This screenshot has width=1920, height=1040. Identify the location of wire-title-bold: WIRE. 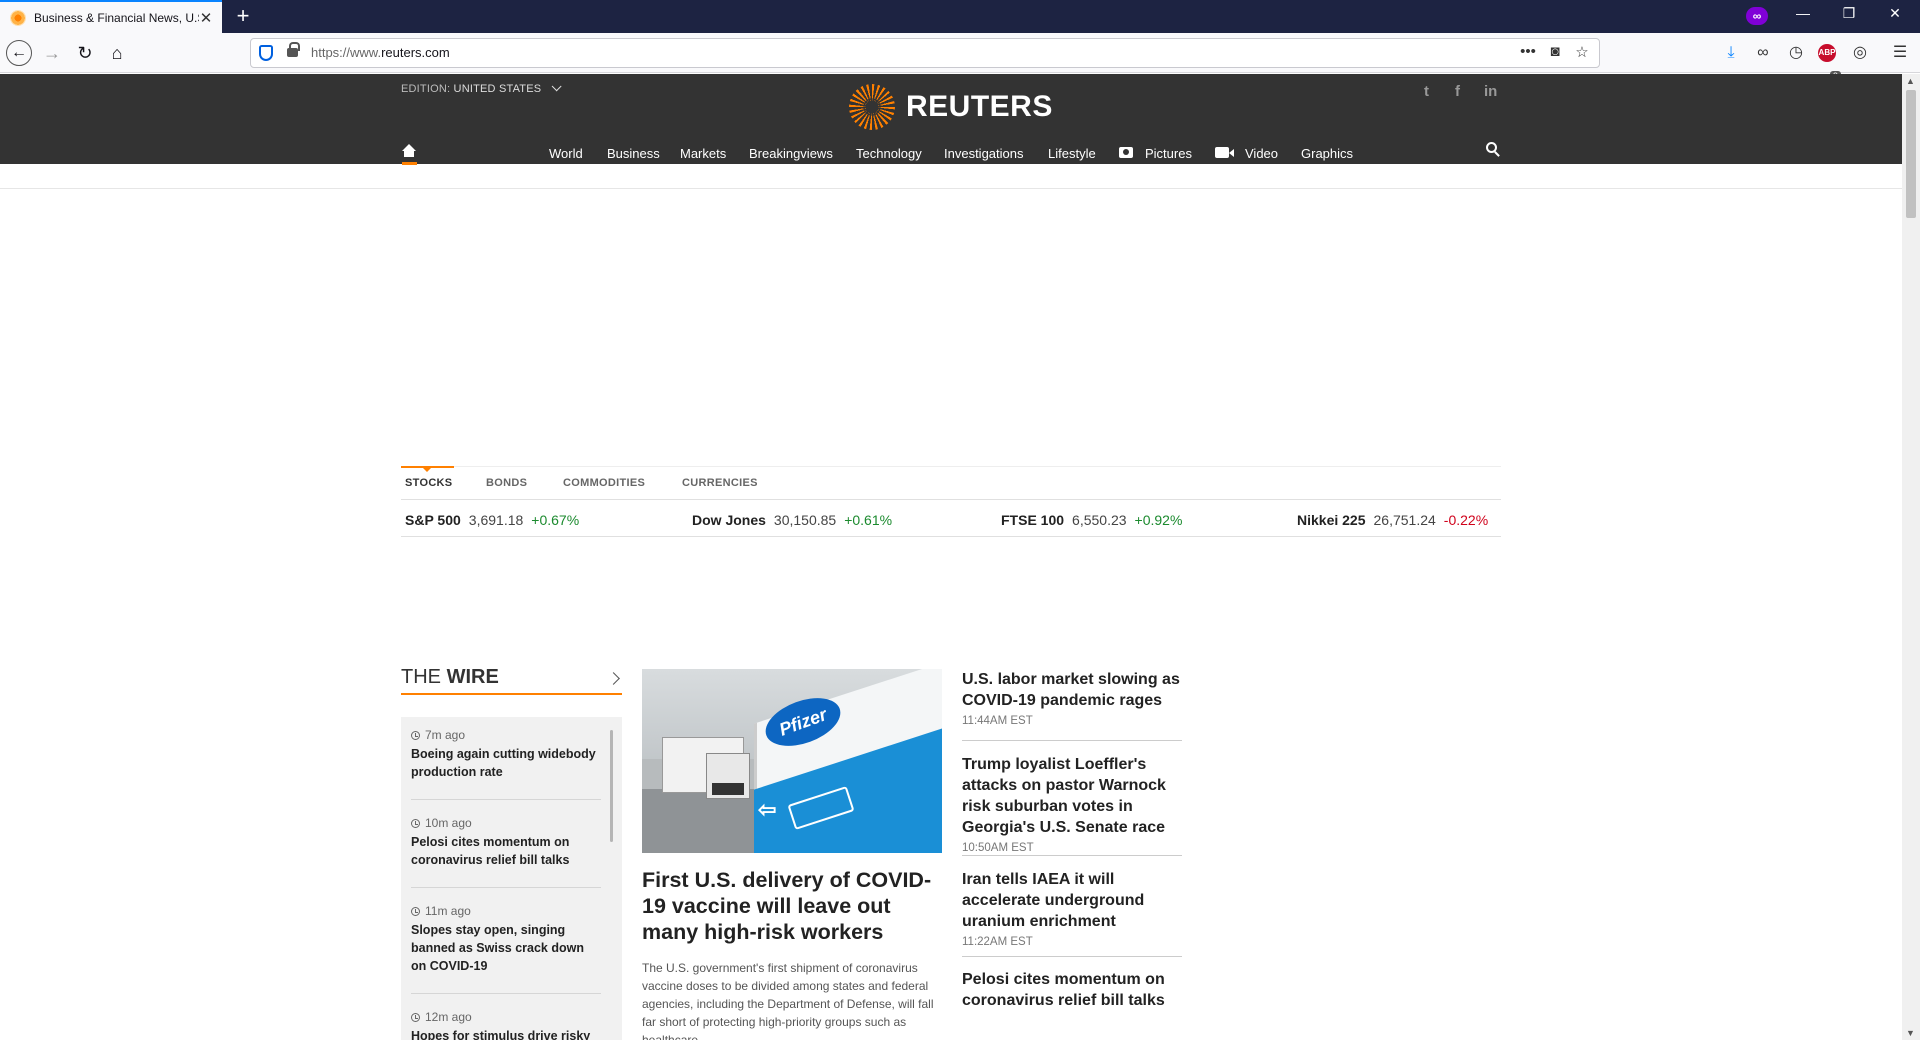
(472, 677).